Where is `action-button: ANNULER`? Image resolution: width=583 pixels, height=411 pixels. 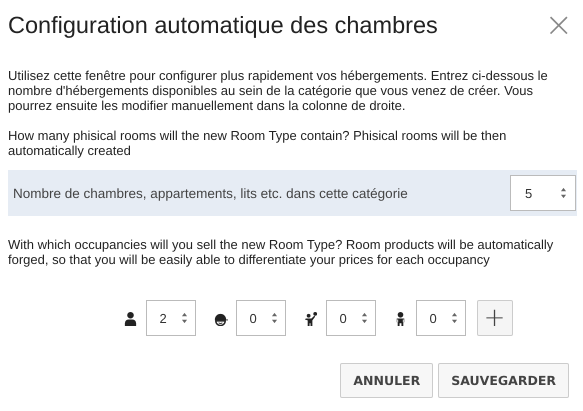 action-button: ANNULER is located at coordinates (387, 380).